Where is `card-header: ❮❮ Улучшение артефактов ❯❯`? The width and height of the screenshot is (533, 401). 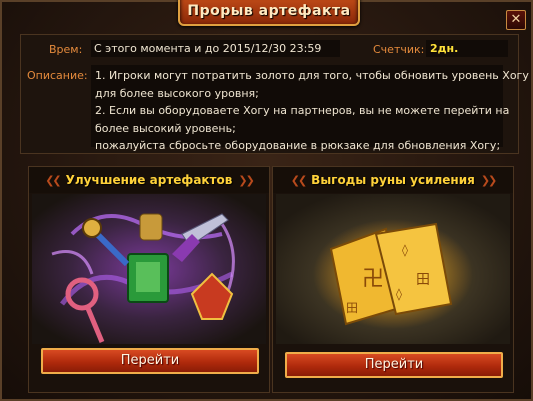 card-header: ❮❮ Улучшение артефактов ❯❯ is located at coordinates (149, 180).